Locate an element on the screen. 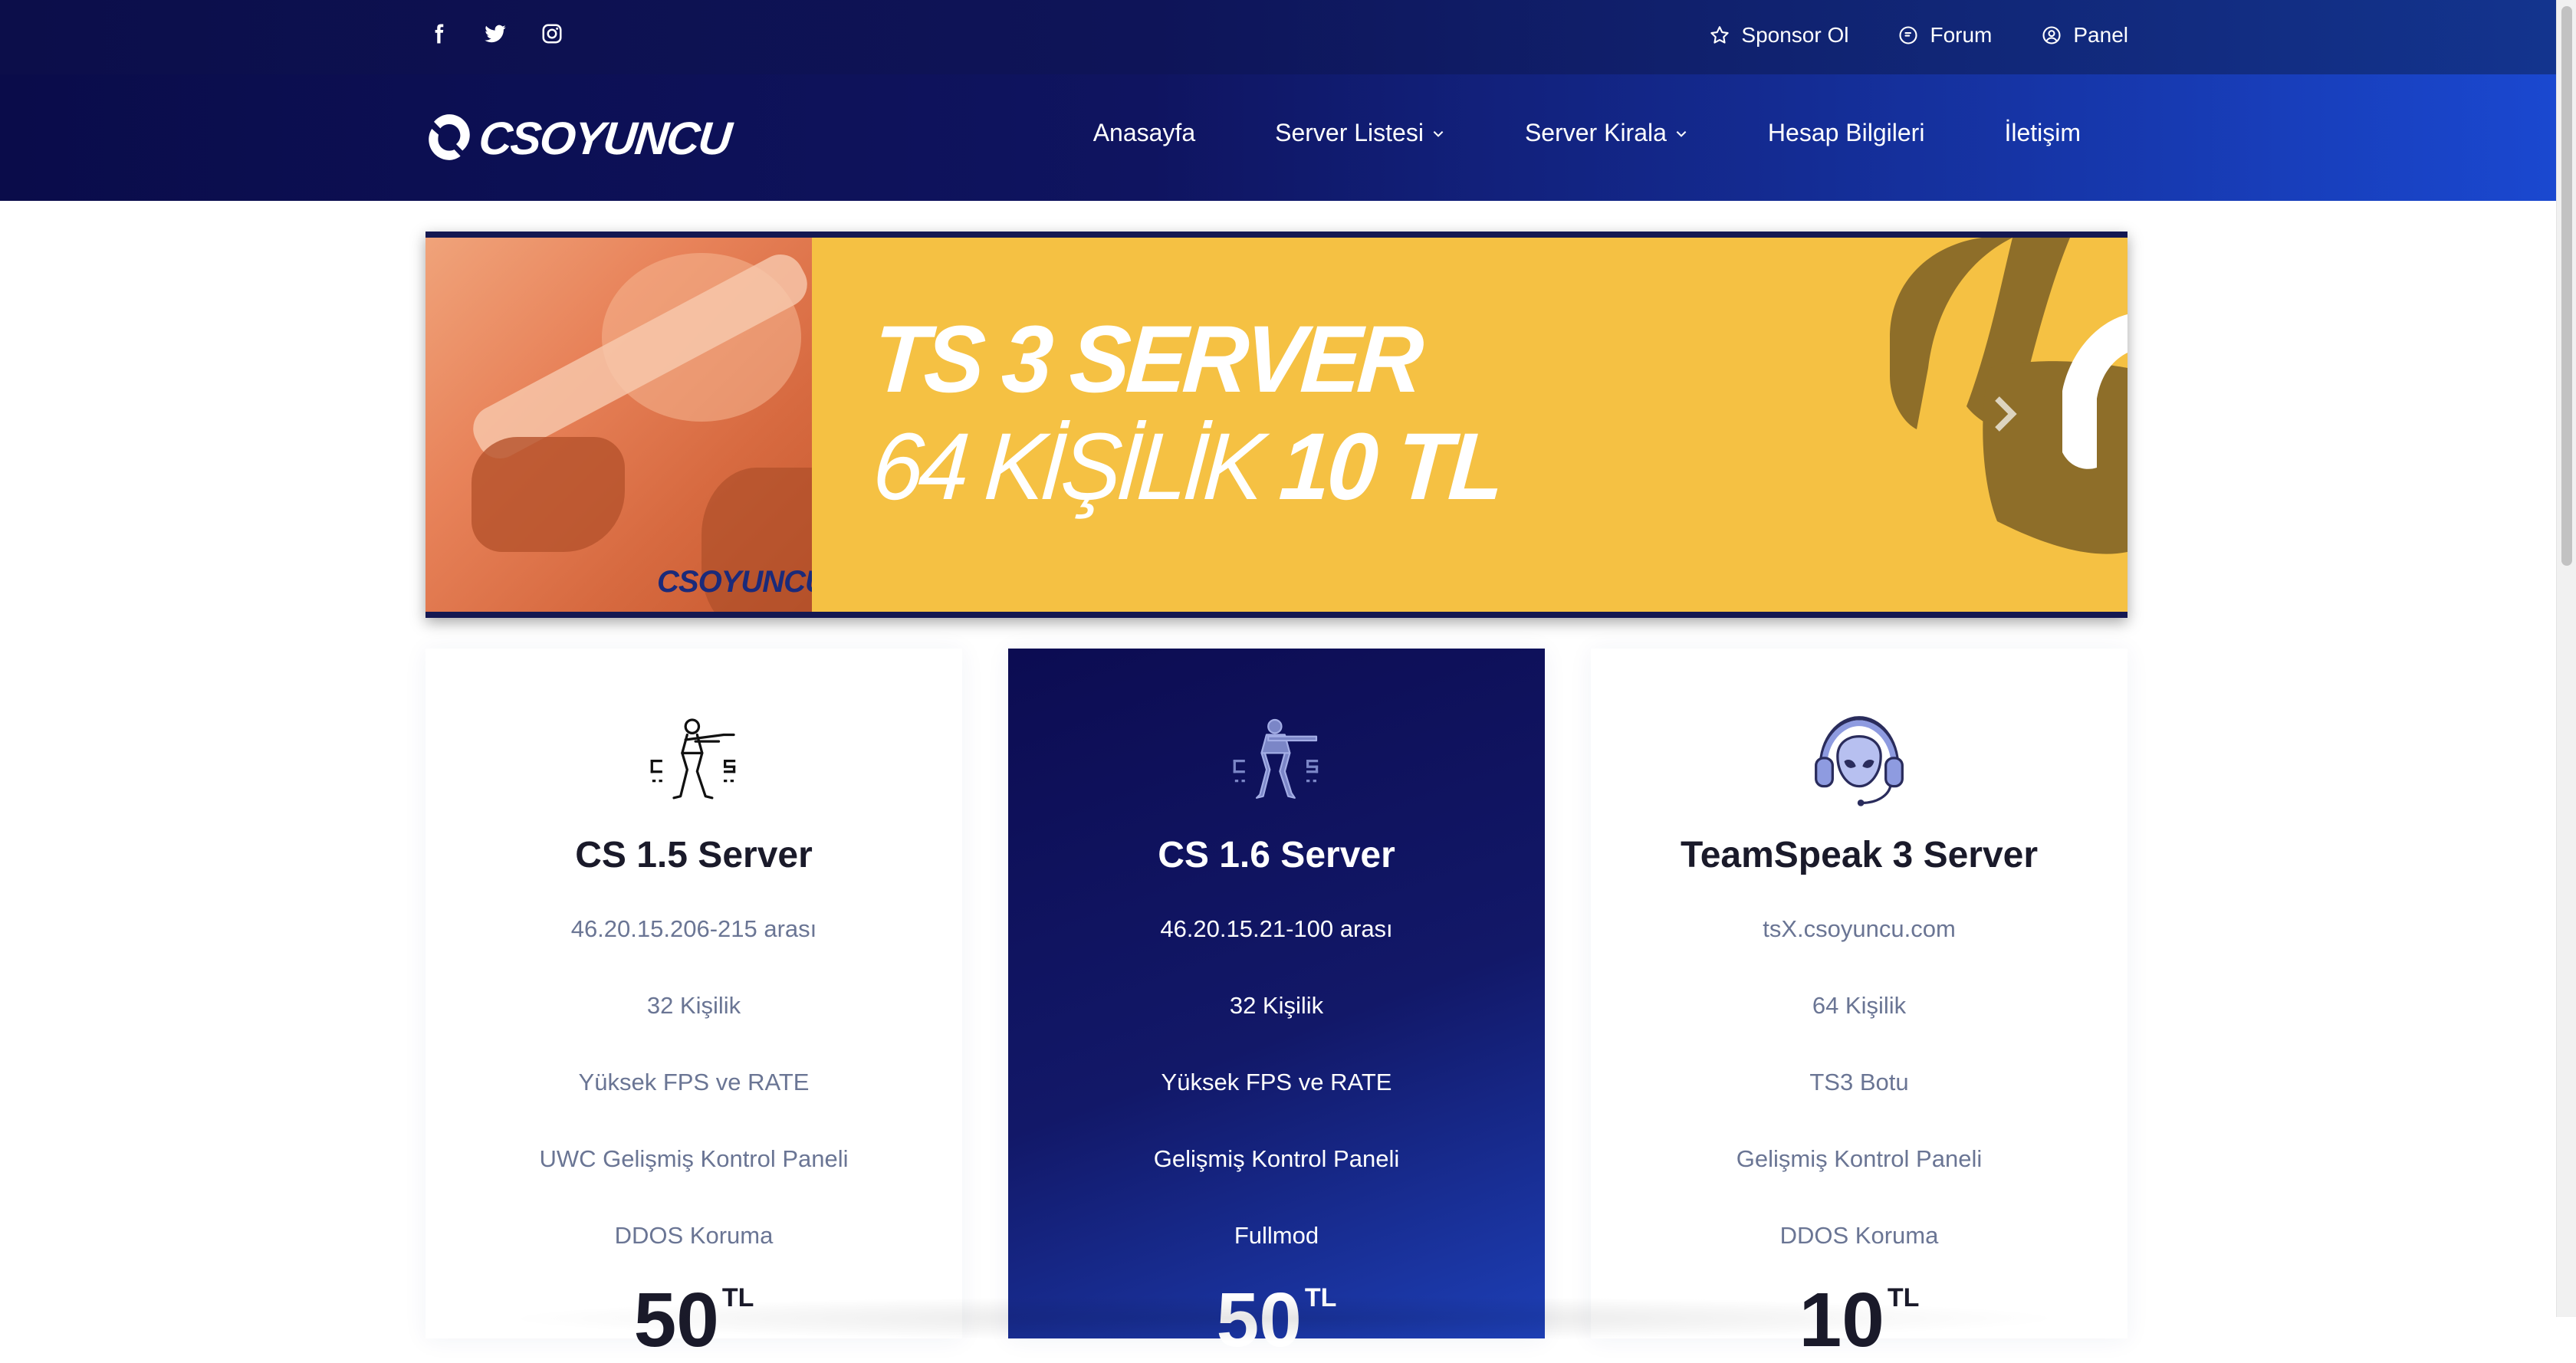 Image resolution: width=2576 pixels, height=1363 pixels. banner-photo: CSOYUNCU is located at coordinates (619, 425).